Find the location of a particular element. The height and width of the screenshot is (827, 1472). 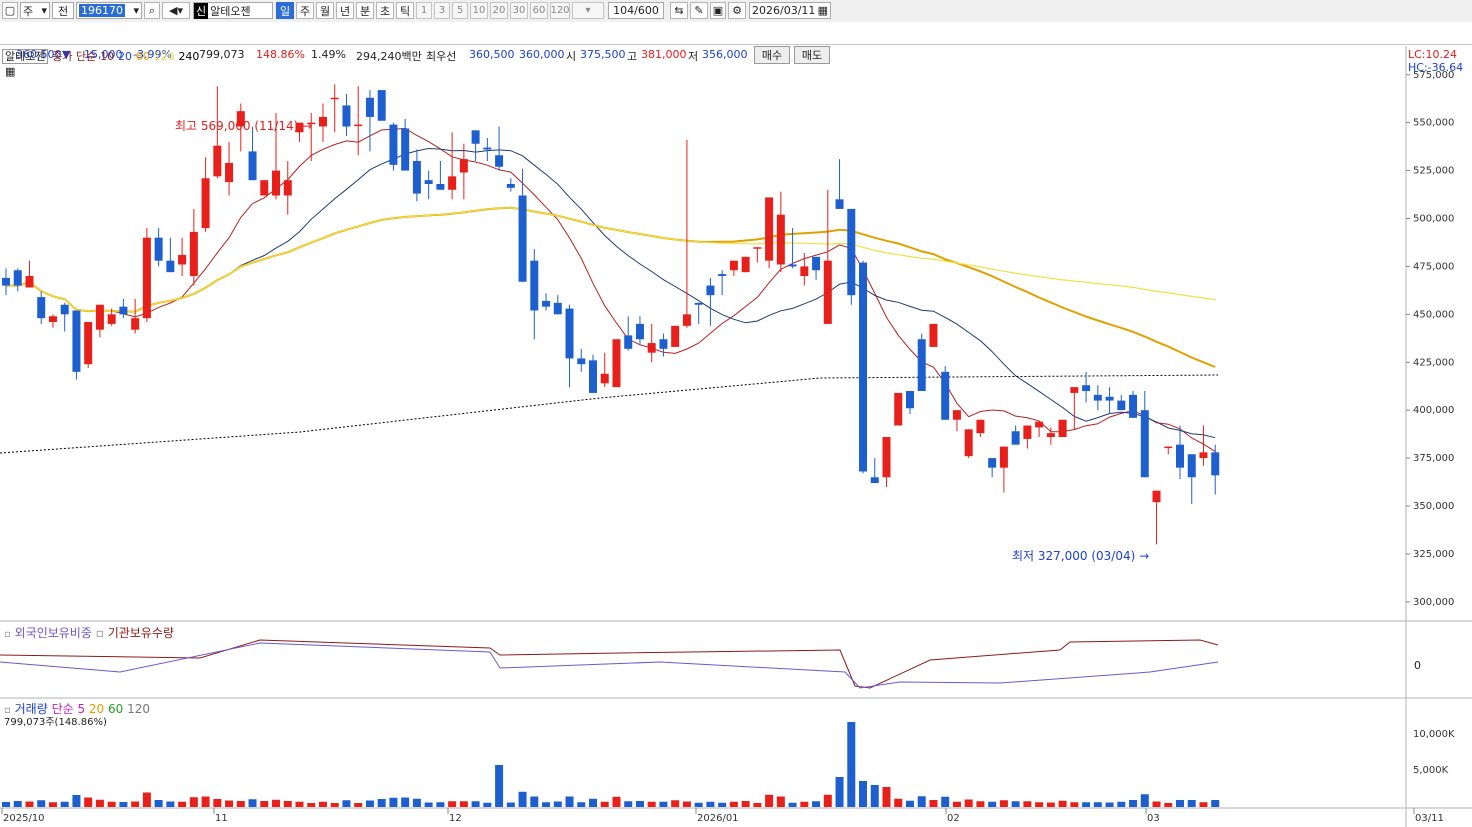

menu-icon: ▫ is located at coordinates (7, 634).